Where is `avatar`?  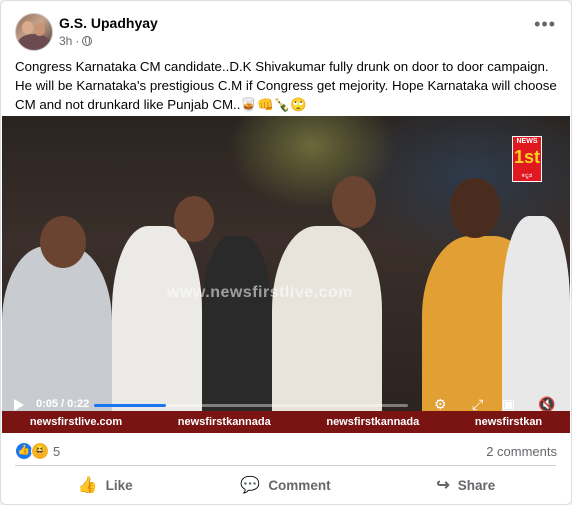
avatar is located at coordinates (34, 32).